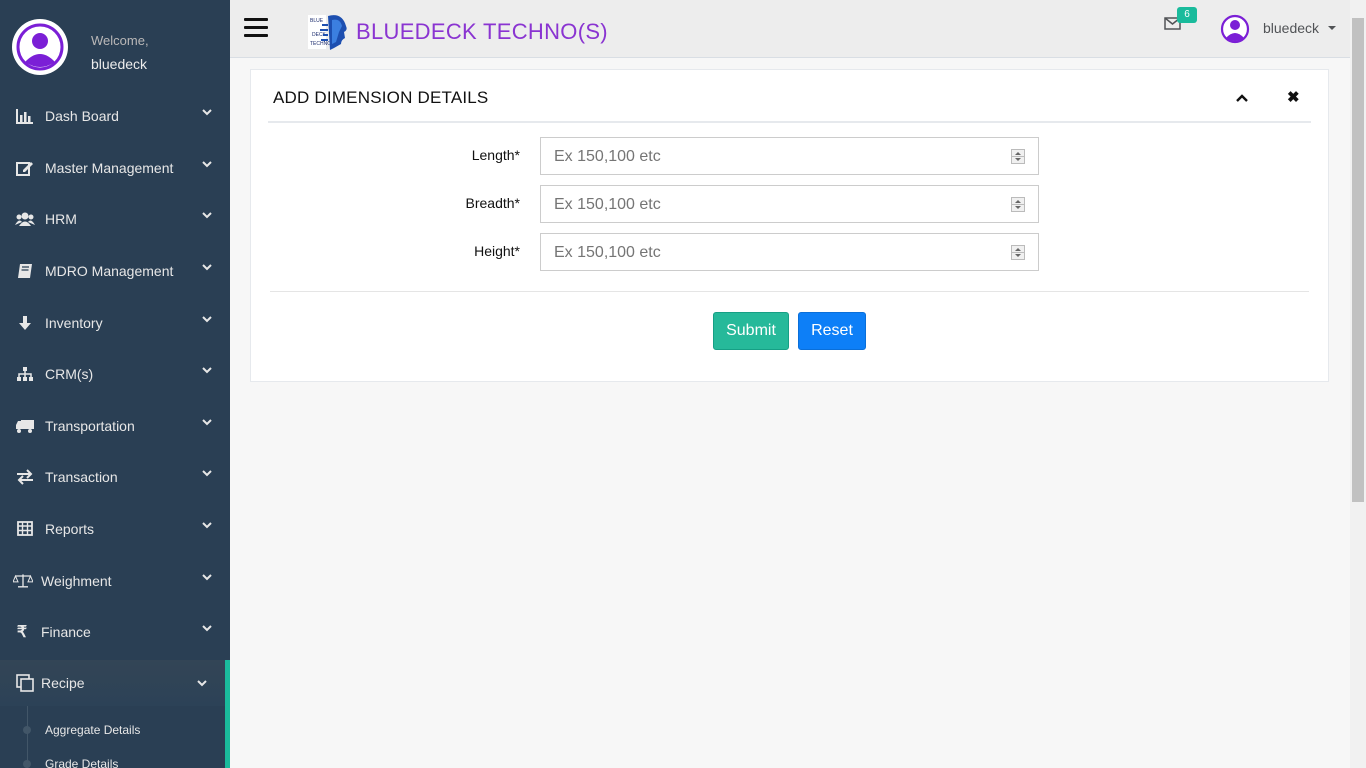  Describe the element at coordinates (832, 331) in the screenshot. I see `reset-button: Reset` at that location.